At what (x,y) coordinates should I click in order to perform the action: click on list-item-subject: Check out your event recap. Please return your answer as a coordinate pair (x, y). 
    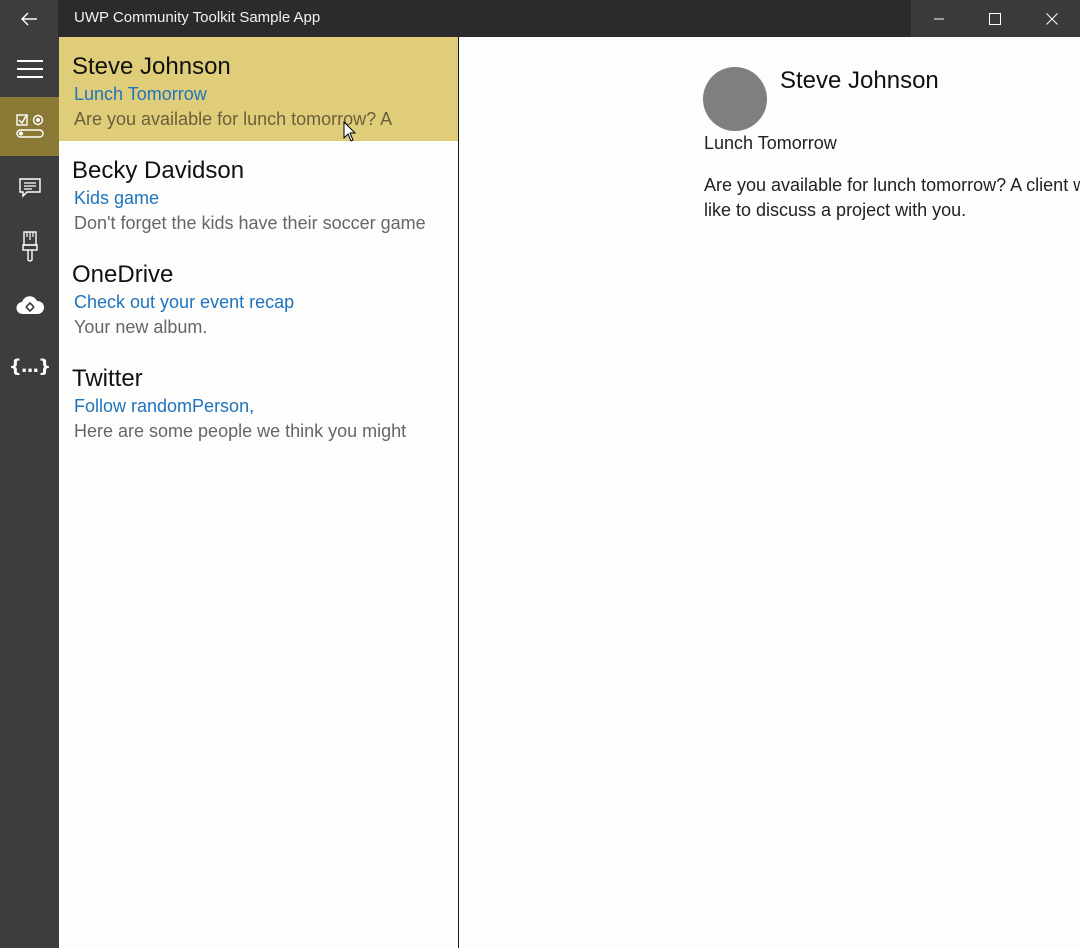
    Looking at the image, I should click on (184, 302).